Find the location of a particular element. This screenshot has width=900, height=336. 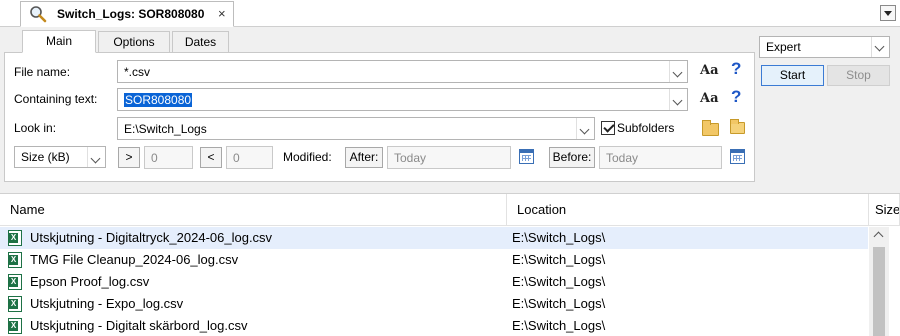

look-in-combo: E:\Switch_Logs is located at coordinates (356, 128).